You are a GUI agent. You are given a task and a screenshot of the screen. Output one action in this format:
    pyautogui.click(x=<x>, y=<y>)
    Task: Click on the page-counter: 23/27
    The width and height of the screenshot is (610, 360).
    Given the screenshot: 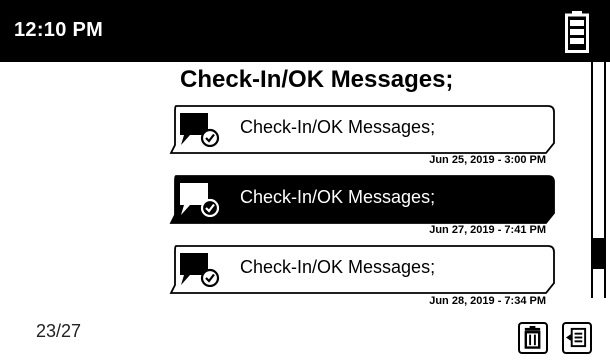 What is the action you would take?
    pyautogui.click(x=59, y=331)
    